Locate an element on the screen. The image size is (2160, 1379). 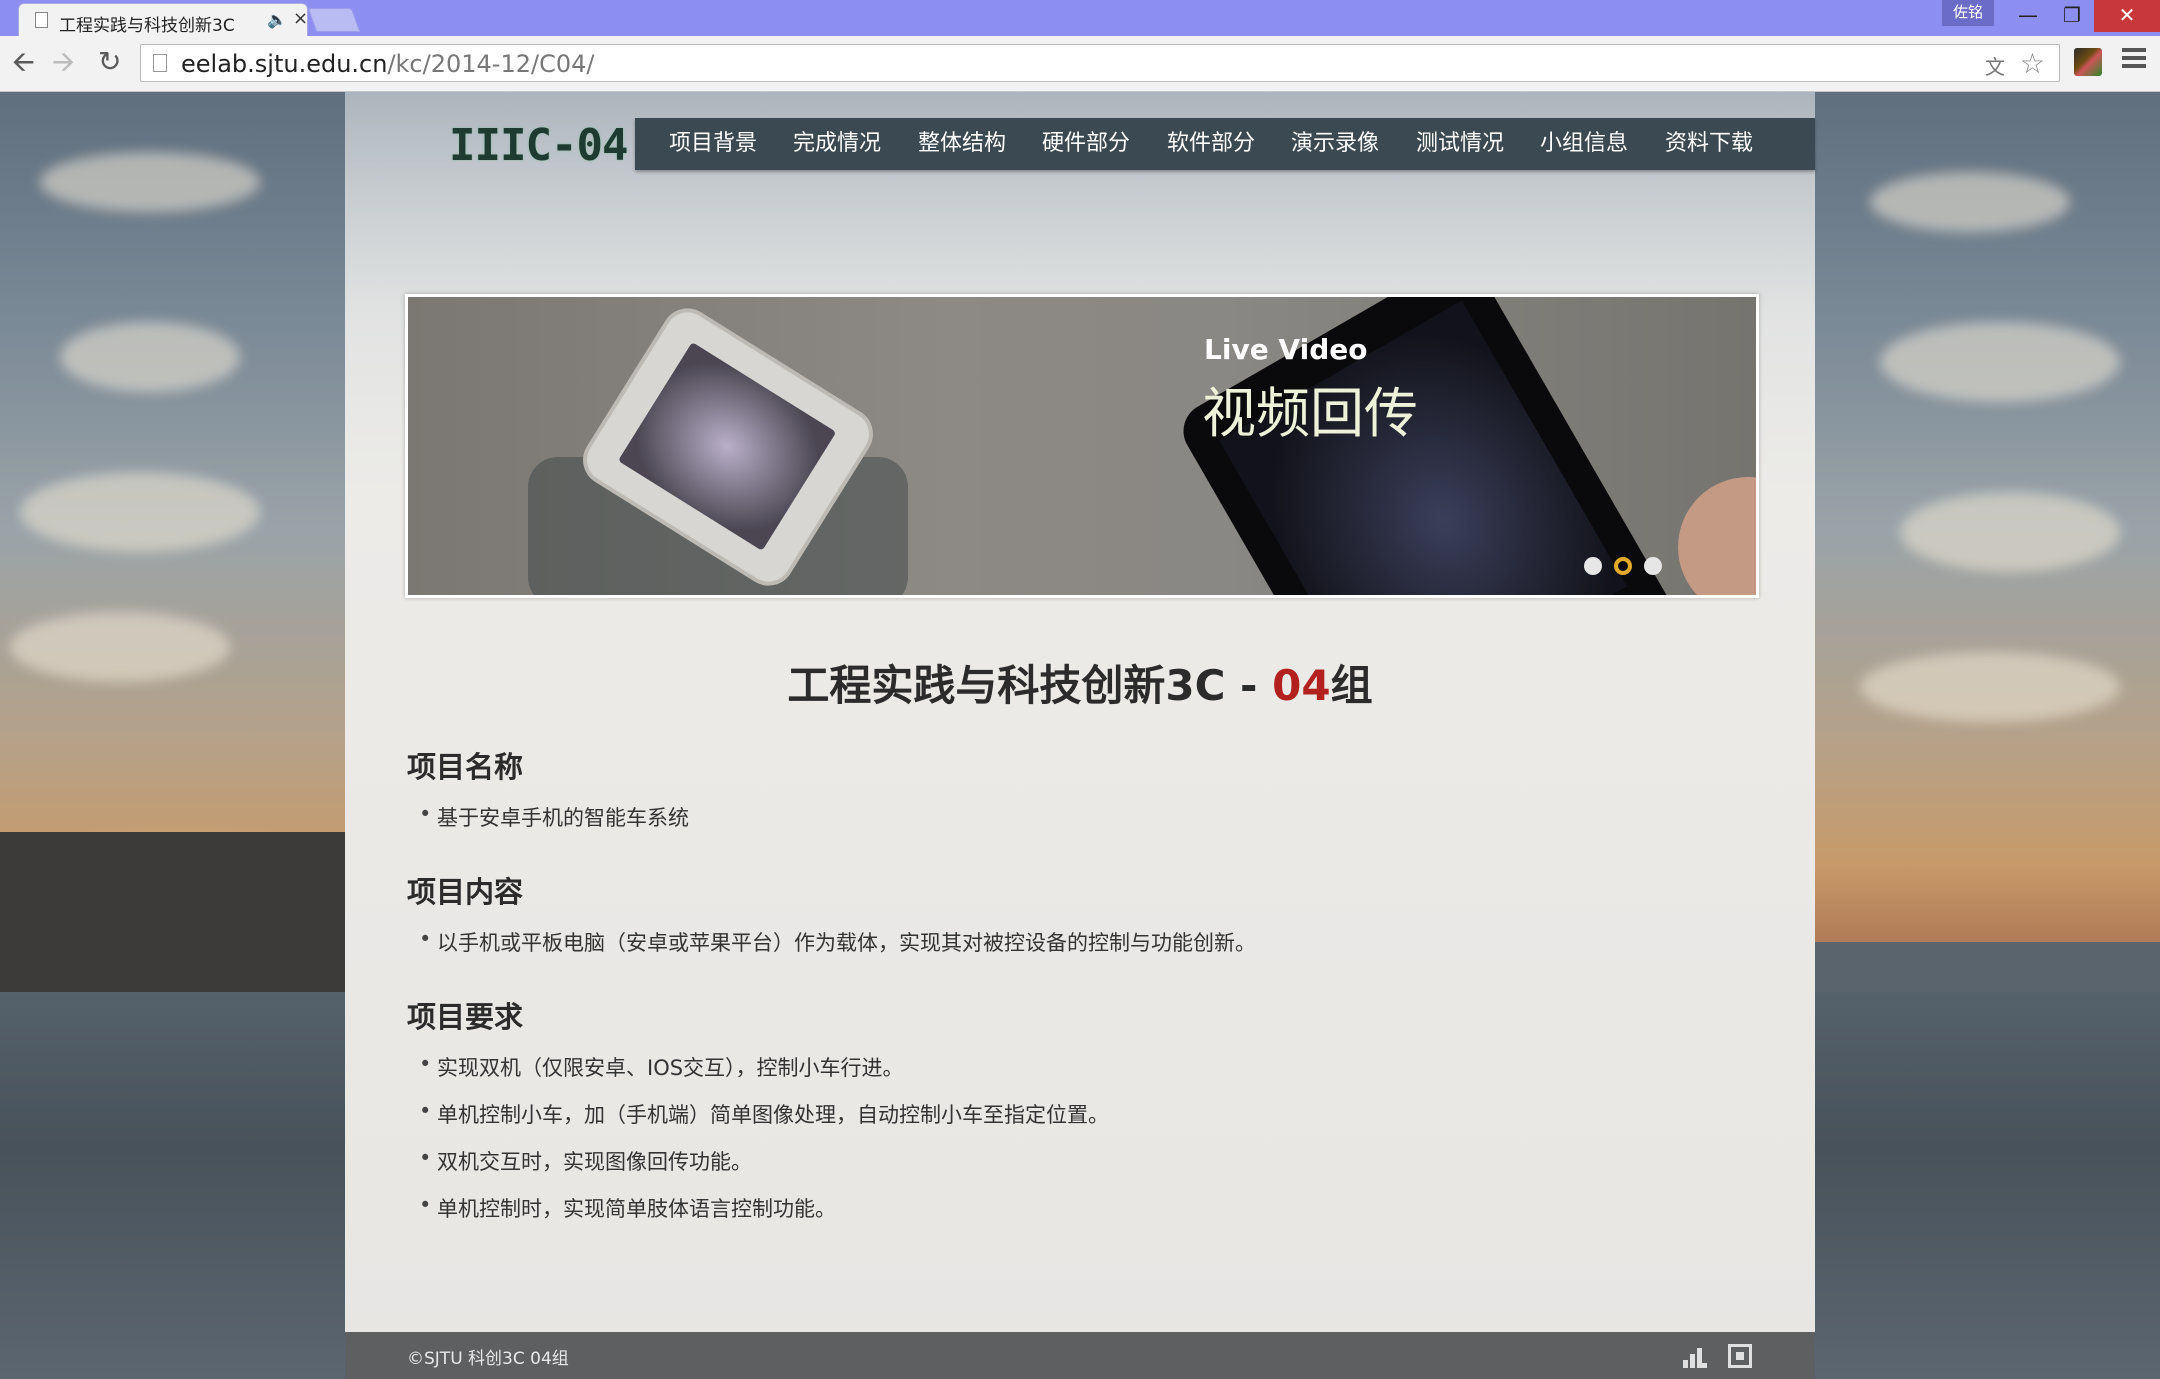
address-bar: eelab.sjtu.edu.cn/kc/2014-12/C04/ 文 ☆ is located at coordinates (1100, 63).